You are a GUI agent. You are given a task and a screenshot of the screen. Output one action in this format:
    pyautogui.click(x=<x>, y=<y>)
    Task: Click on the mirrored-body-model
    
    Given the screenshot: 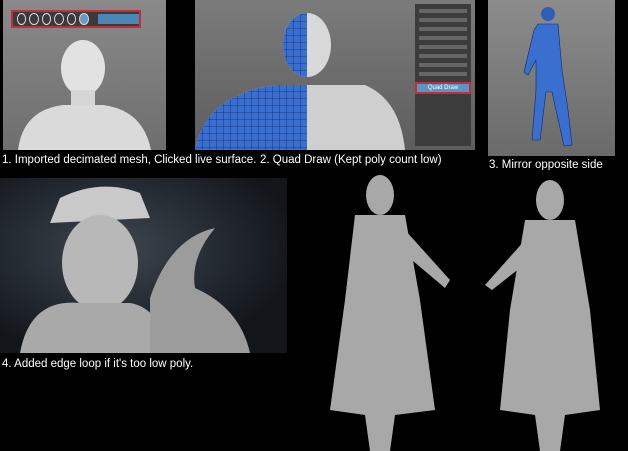 What is the action you would take?
    pyautogui.click(x=548, y=77)
    